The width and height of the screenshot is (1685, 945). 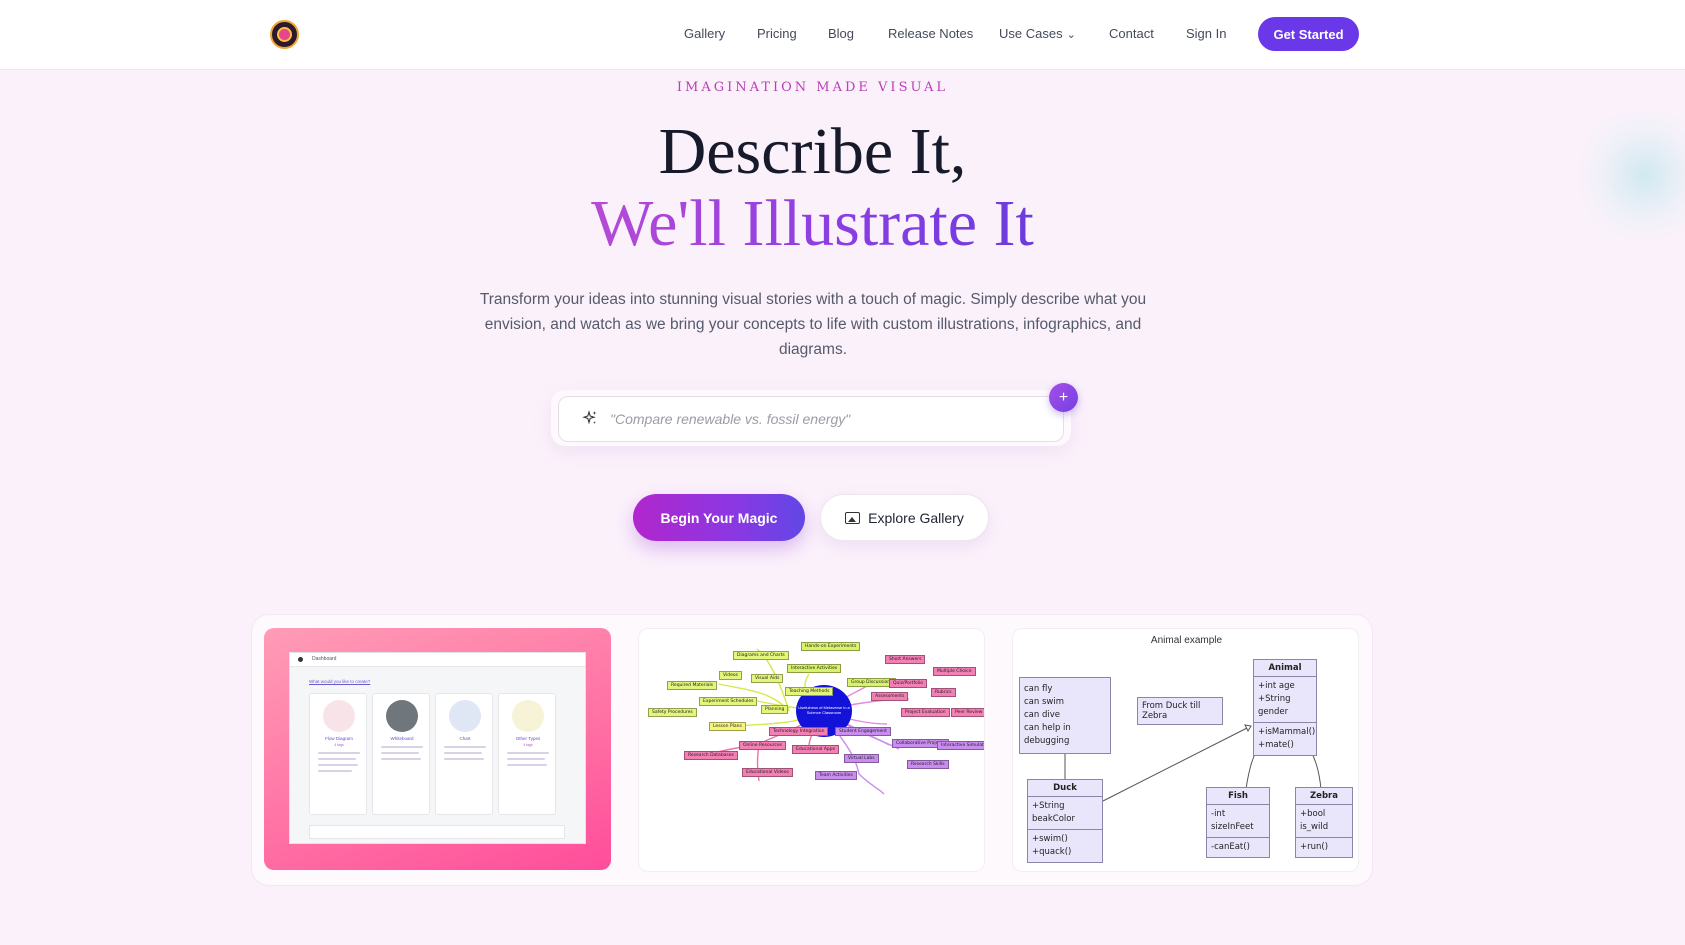 I want to click on uml-class-name: Fish, so click(x=1238, y=796).